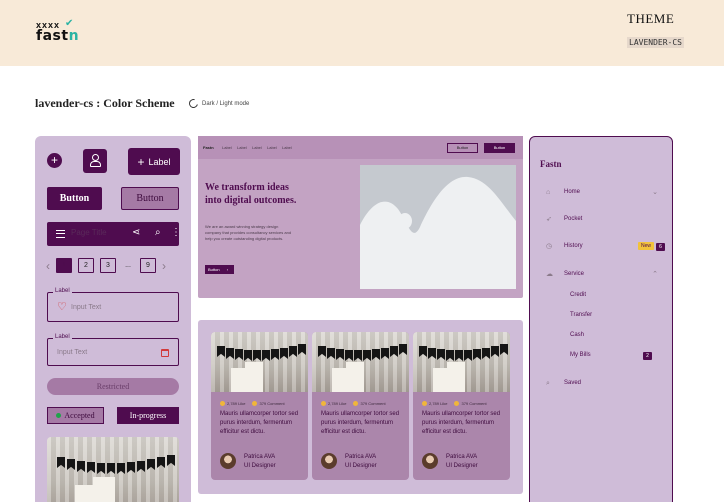  What do you see at coordinates (573, 219) in the screenshot?
I see `sidebar-item-label: Pocket` at bounding box center [573, 219].